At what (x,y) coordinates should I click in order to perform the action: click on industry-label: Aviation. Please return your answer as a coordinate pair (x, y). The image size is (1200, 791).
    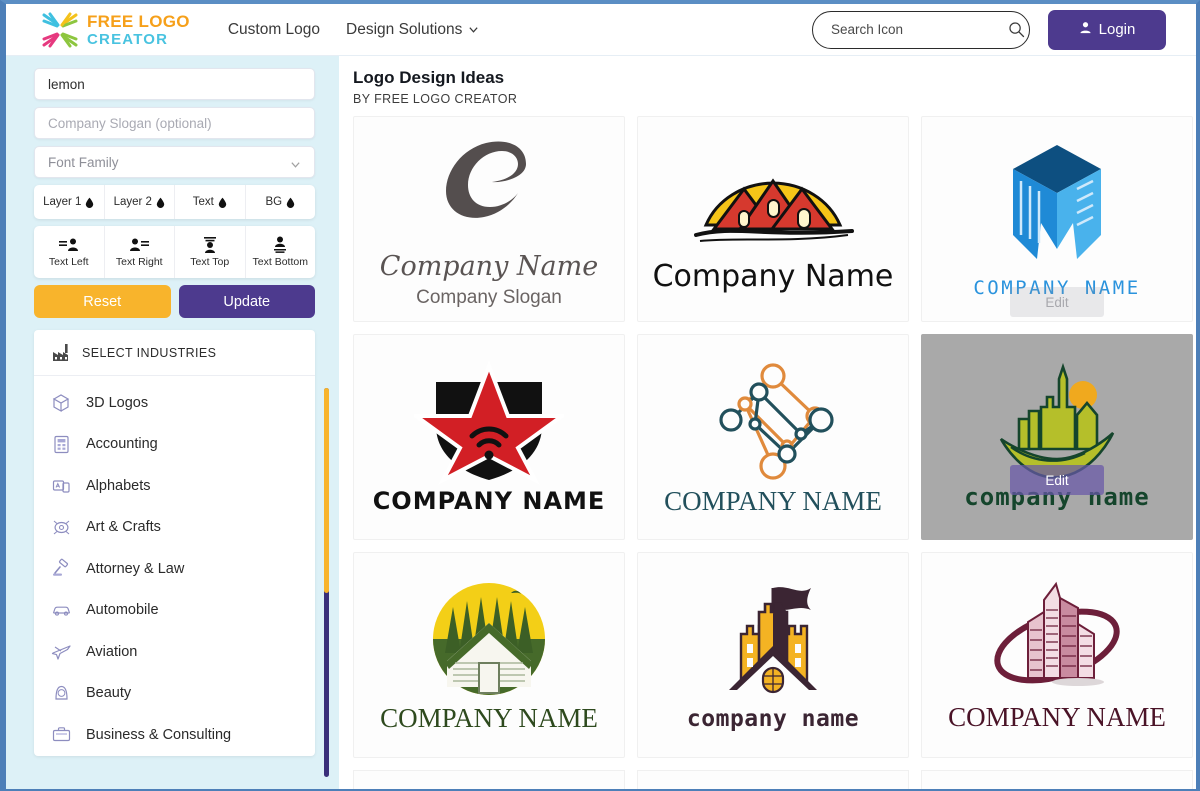
    Looking at the image, I should click on (112, 651).